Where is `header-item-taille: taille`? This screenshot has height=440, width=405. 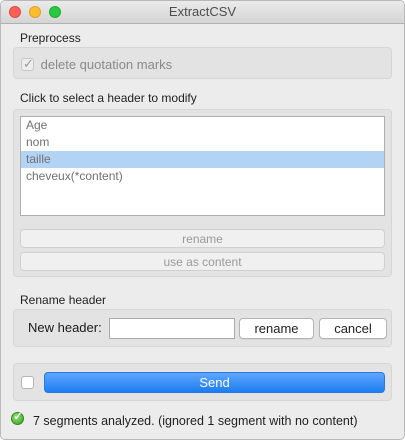
header-item-taille: taille is located at coordinates (202, 159).